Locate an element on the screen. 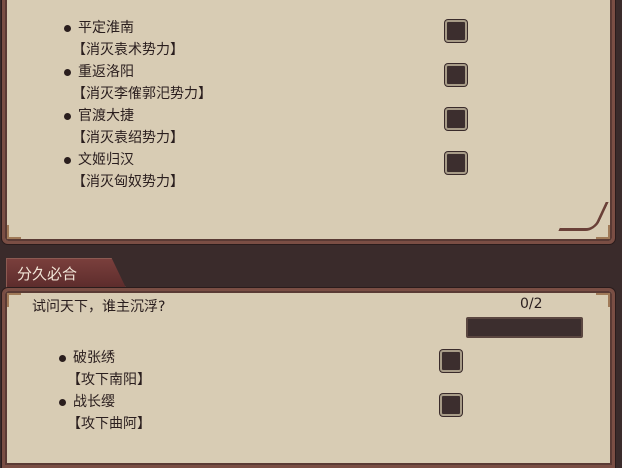 The image size is (622, 468). task-condition: 【攻下曲阿】 is located at coordinates (109, 424).